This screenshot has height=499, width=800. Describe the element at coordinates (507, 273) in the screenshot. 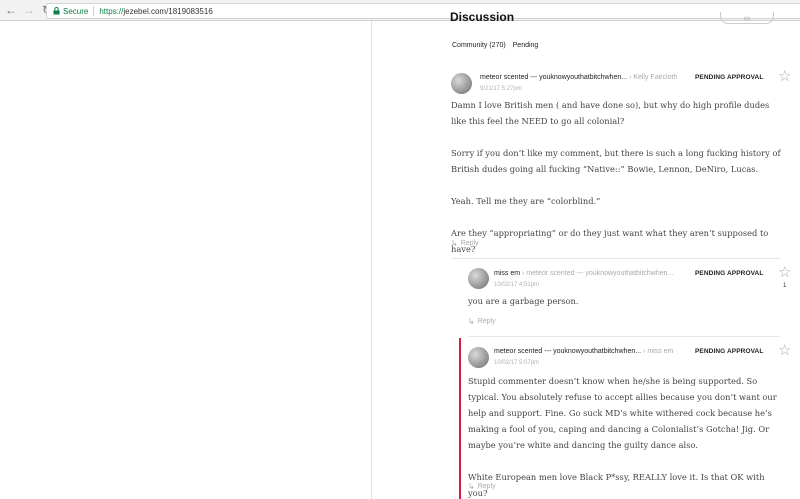

I see `author-name: miss em` at that location.